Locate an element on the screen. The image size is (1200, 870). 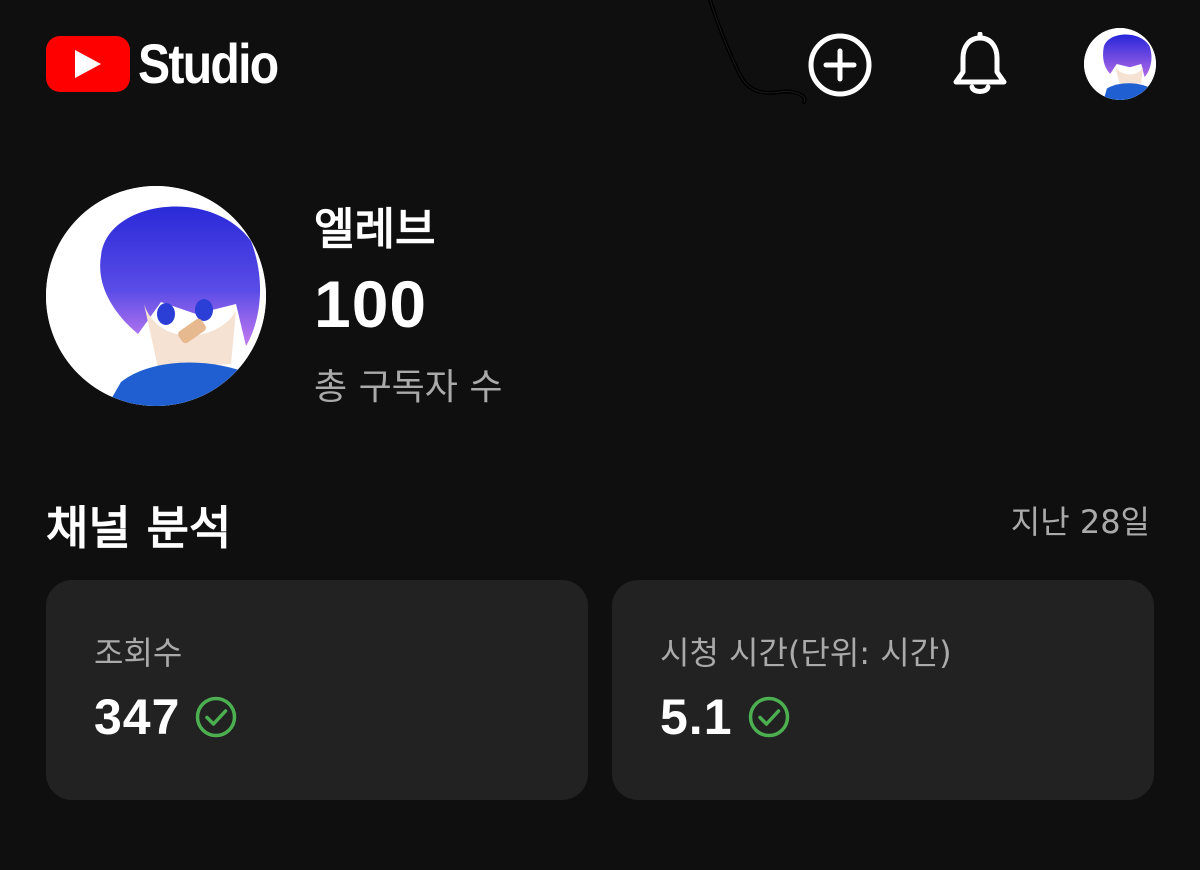
create-button is located at coordinates (840, 65).